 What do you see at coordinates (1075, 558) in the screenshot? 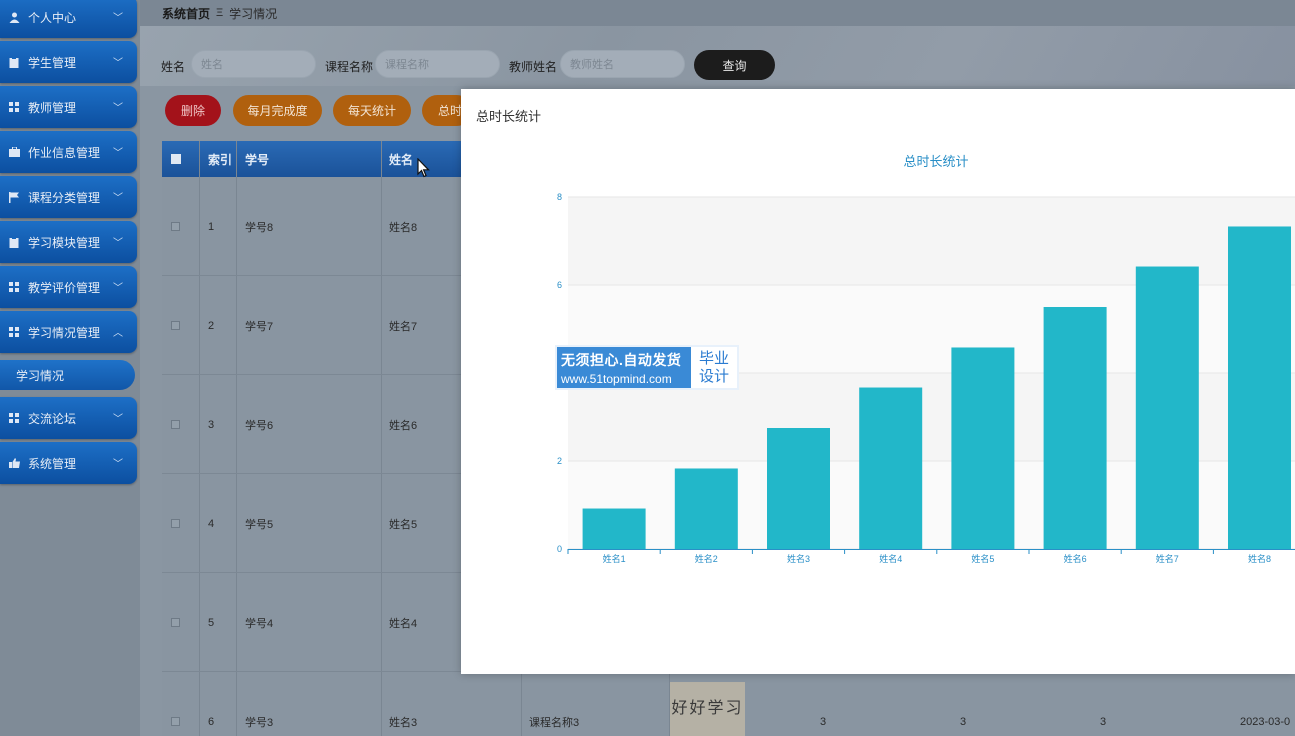
I see `x-tick-label: 姓名6` at bounding box center [1075, 558].